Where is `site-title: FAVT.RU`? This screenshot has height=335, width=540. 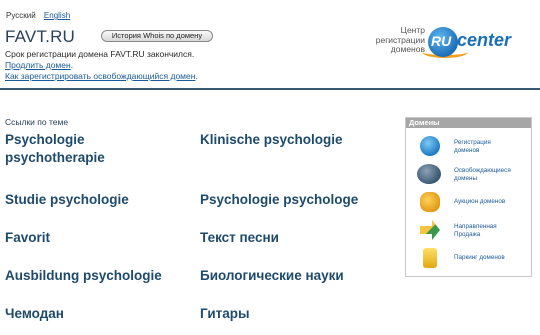
site-title: FAVT.RU is located at coordinates (40, 36).